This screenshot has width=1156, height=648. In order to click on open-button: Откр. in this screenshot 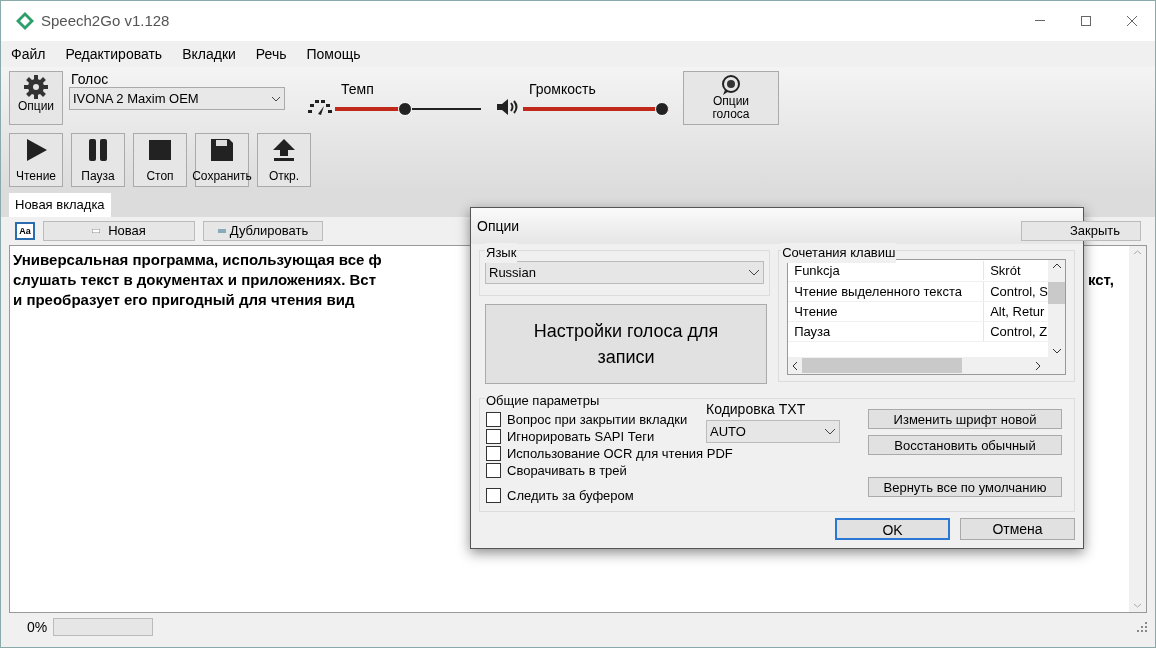, I will do `click(284, 160)`.